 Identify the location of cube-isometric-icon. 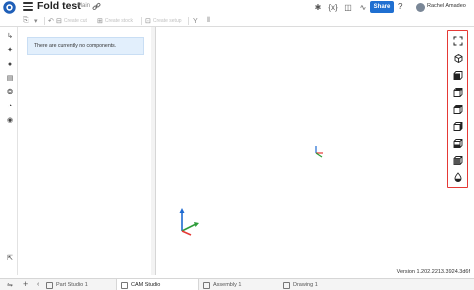
(458, 58).